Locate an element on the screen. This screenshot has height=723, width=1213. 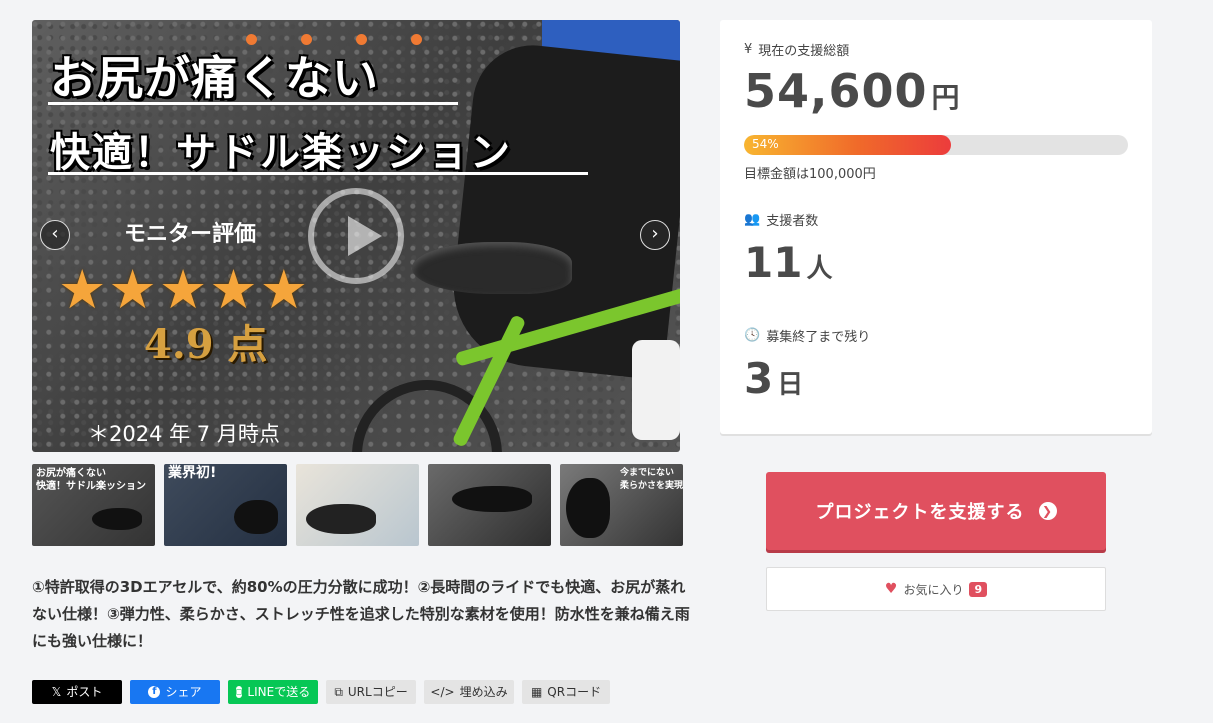
chevron-left-icon: ‹ is located at coordinates (55, 235).